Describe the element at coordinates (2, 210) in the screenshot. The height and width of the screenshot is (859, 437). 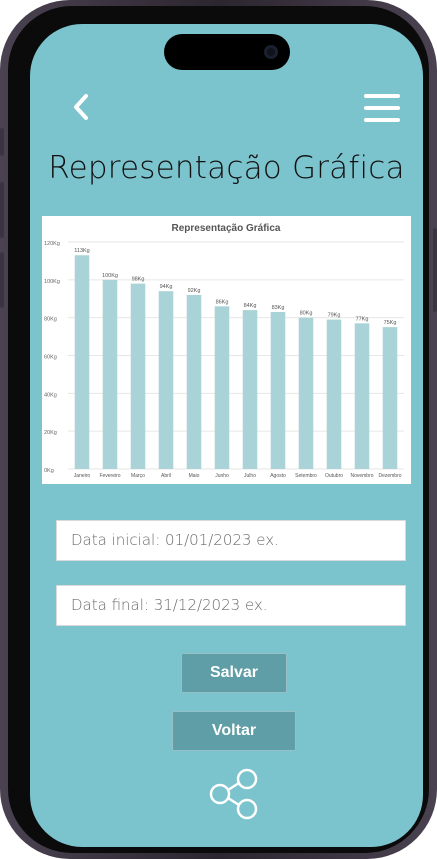
I see `volume-up-button` at that location.